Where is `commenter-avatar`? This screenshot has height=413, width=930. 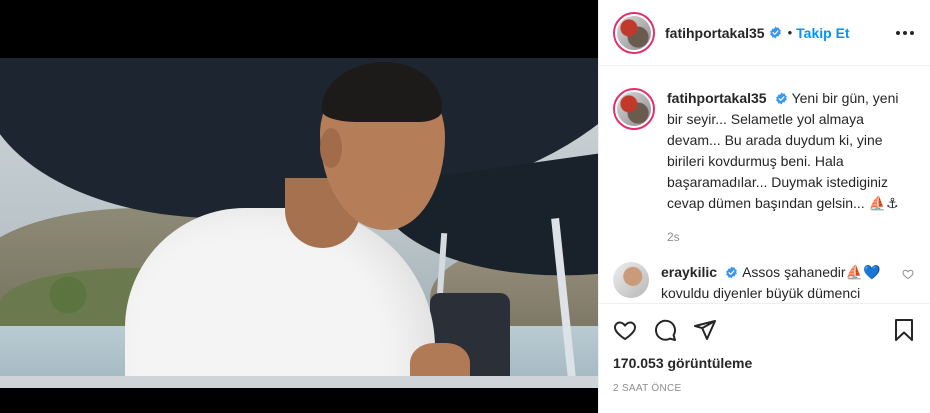
commenter-avatar is located at coordinates (631, 280).